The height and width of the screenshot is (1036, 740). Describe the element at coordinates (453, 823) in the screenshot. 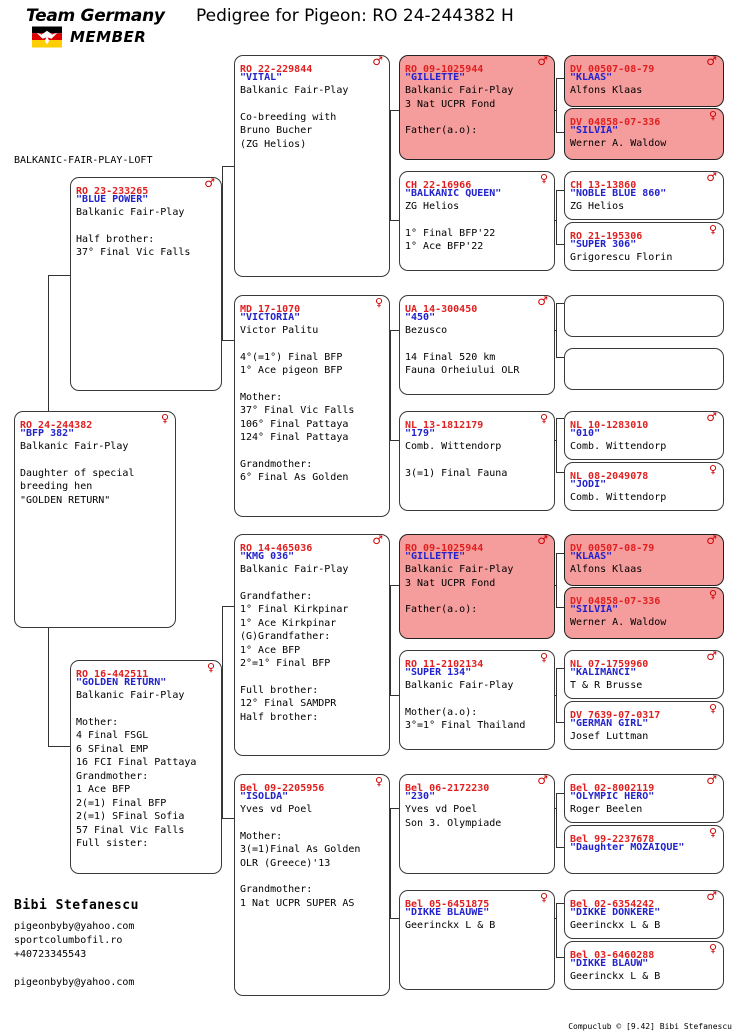

I see `detail-line: Son 3. Olympiade` at that location.